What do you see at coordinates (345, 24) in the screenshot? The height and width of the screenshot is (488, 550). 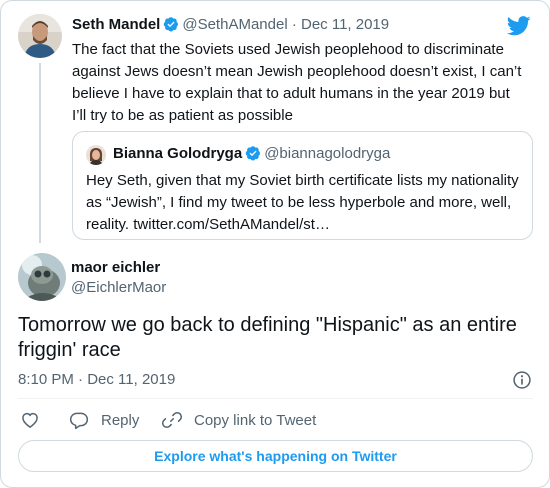 I see `tweet-date: Dec 11, 2019` at bounding box center [345, 24].